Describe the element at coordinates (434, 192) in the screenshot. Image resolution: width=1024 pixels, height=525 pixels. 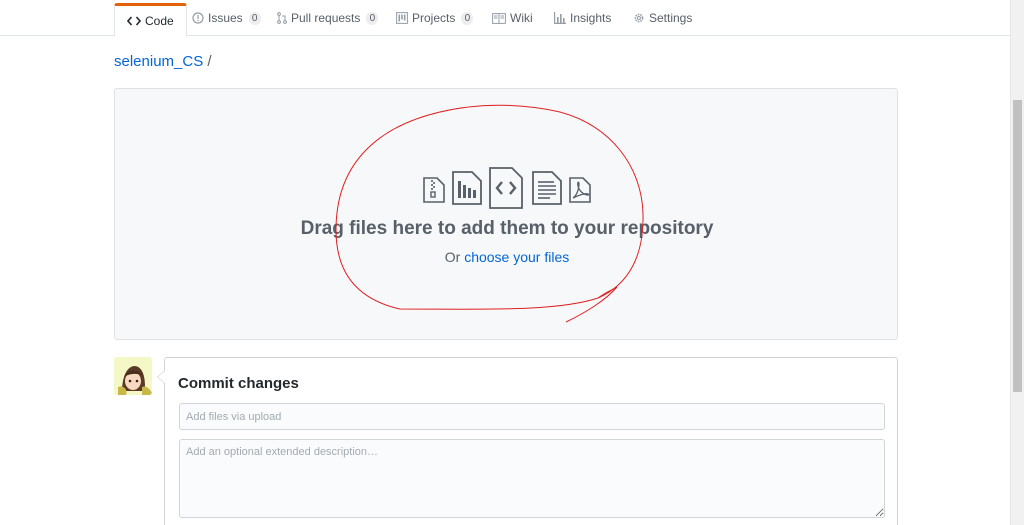
I see `file-zip-icon` at that location.